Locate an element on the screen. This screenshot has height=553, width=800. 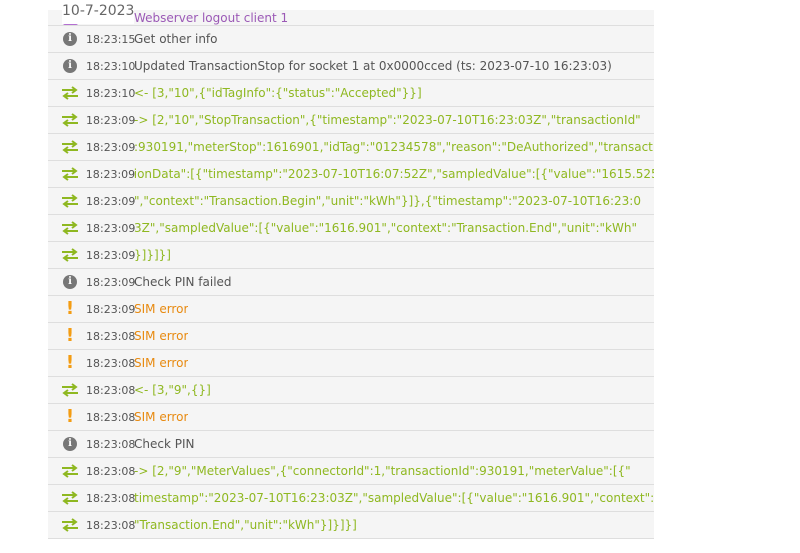
log-entry: i 18:23:08 Check PIN is located at coordinates (351, 444).